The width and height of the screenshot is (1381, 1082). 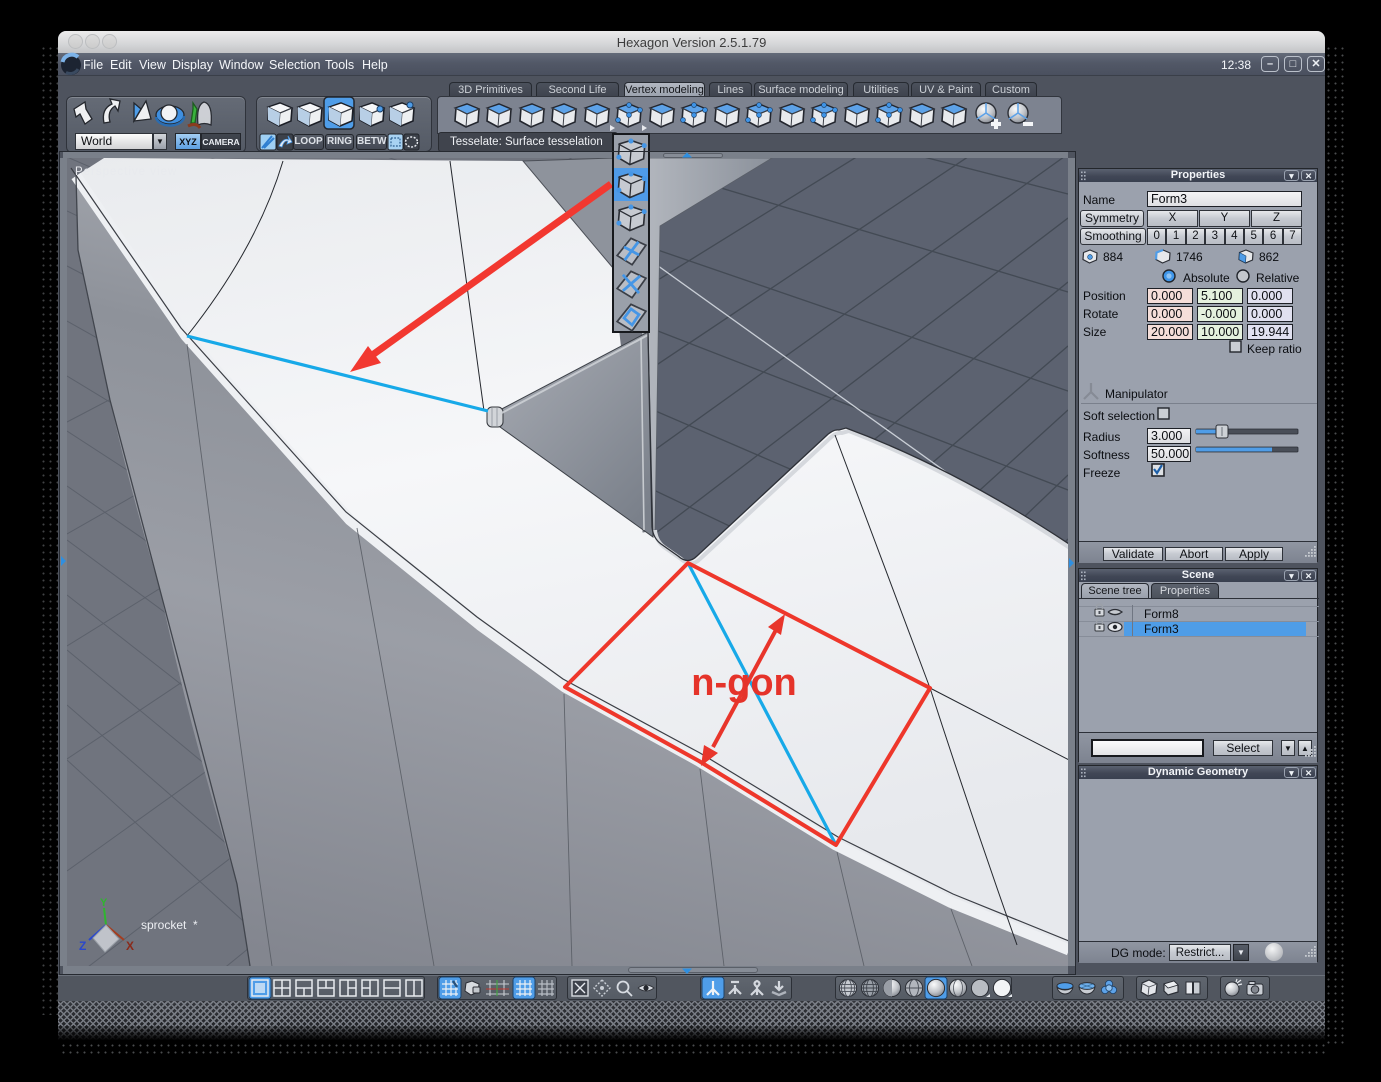 I want to click on svg-text: n-gon, so click(x=744, y=683).